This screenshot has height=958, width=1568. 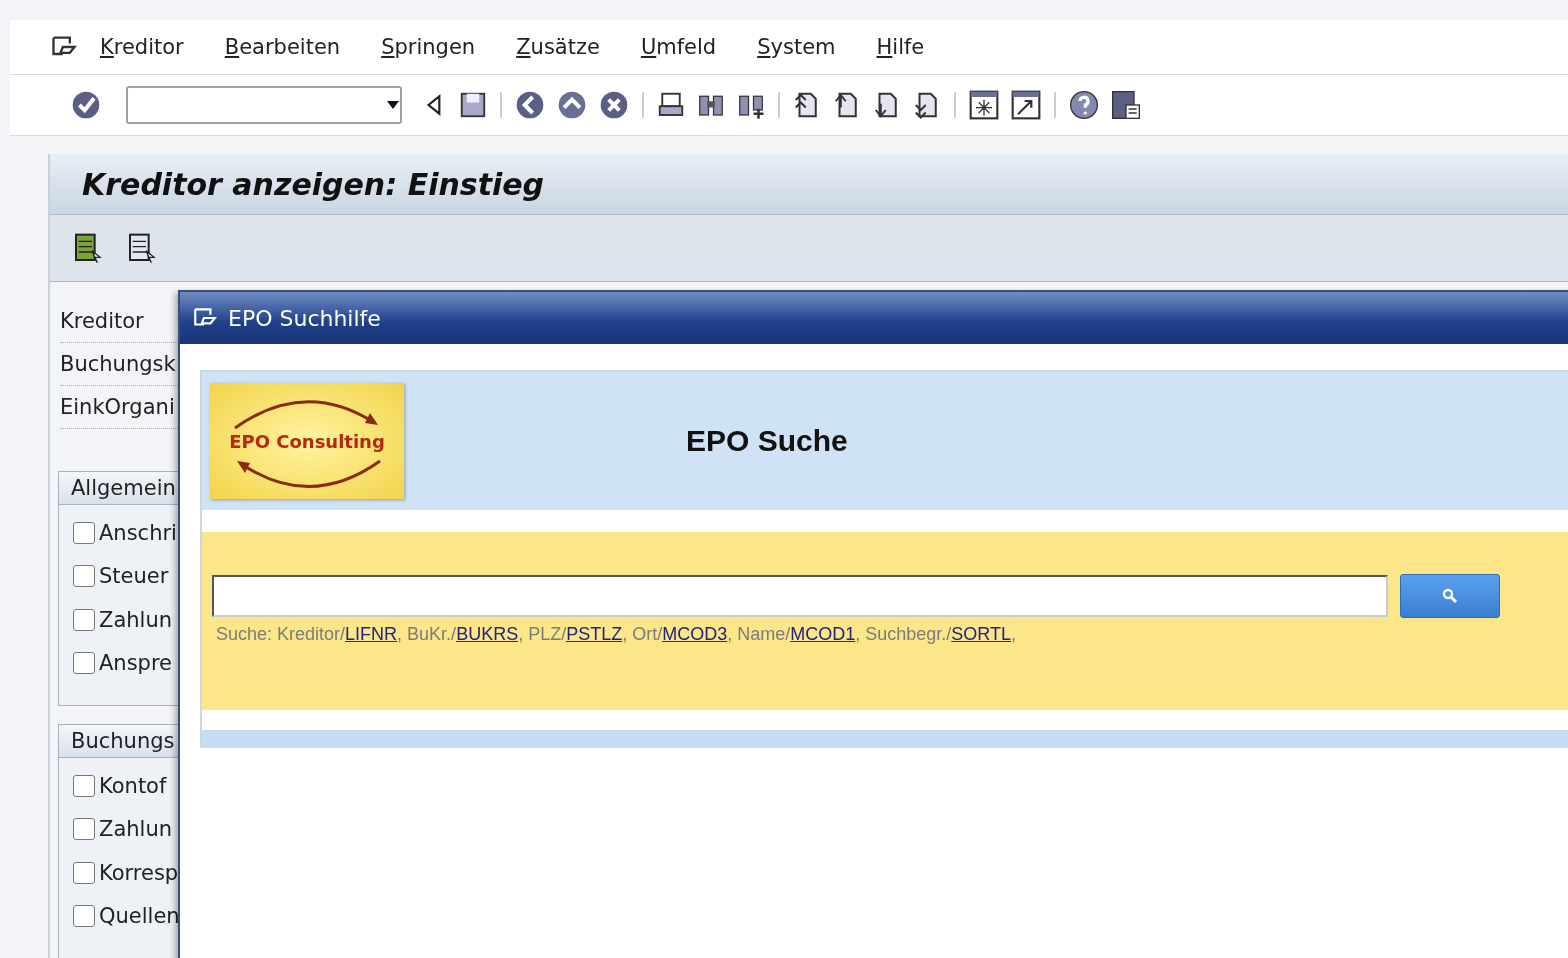 What do you see at coordinates (800, 596) in the screenshot?
I see `search-field` at bounding box center [800, 596].